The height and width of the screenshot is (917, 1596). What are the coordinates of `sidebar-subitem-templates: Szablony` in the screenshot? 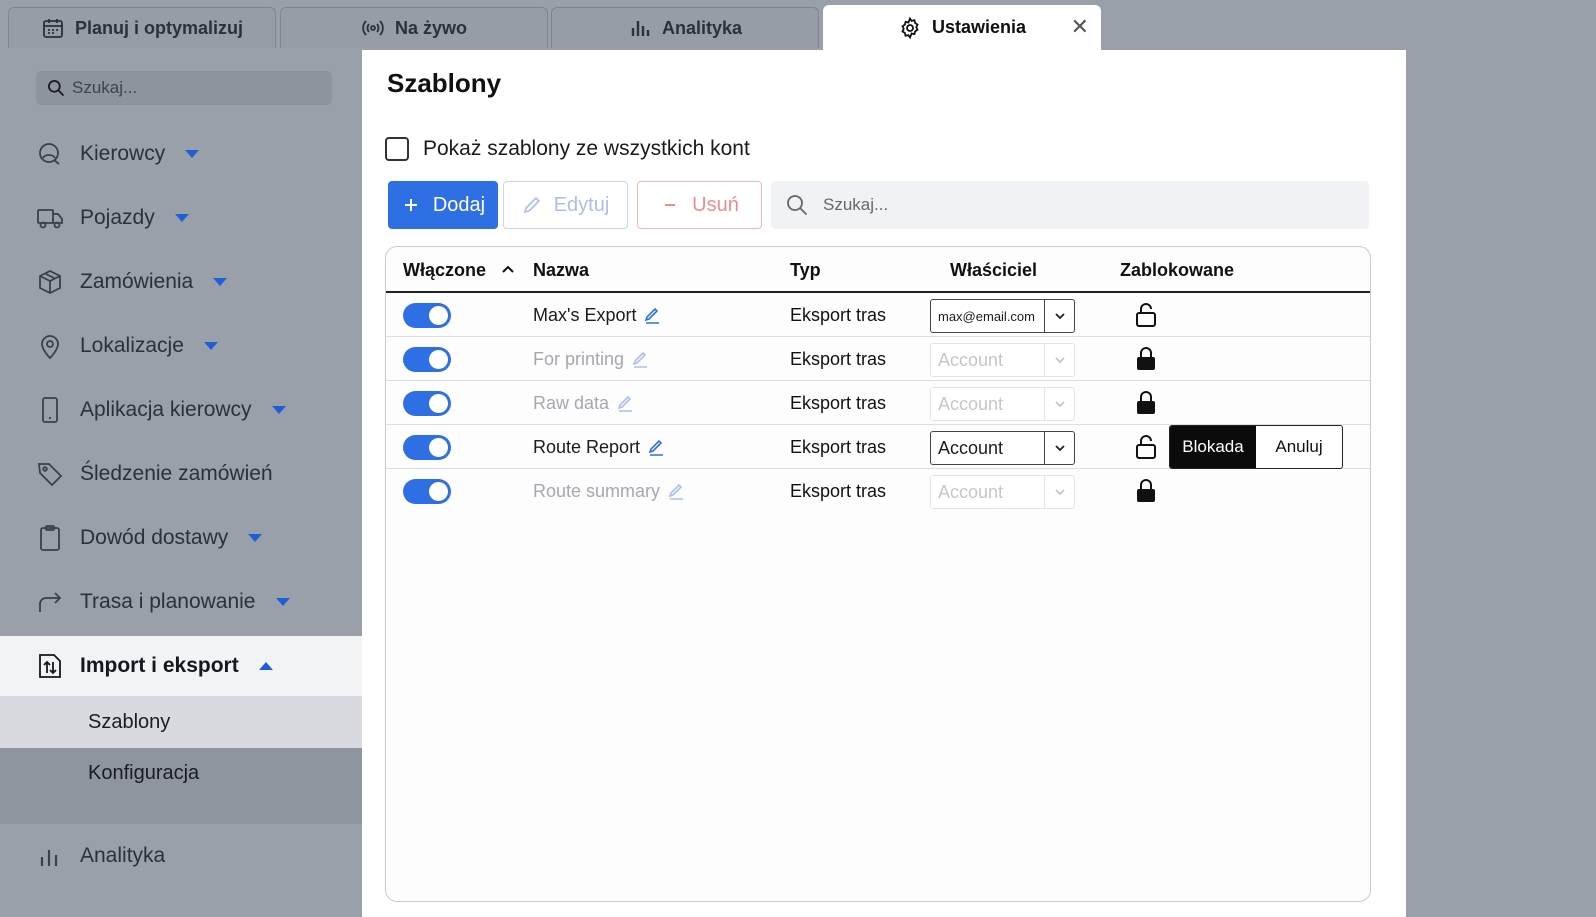 It's located at (181, 722).